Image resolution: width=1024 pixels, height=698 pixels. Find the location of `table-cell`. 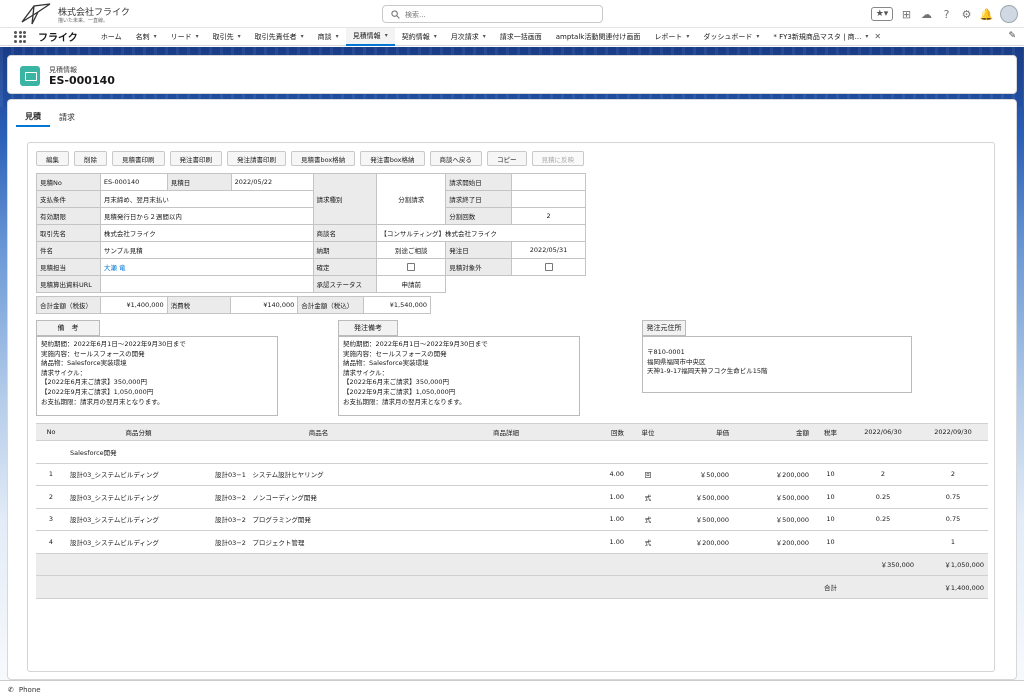

table-cell is located at coordinates (883, 542).